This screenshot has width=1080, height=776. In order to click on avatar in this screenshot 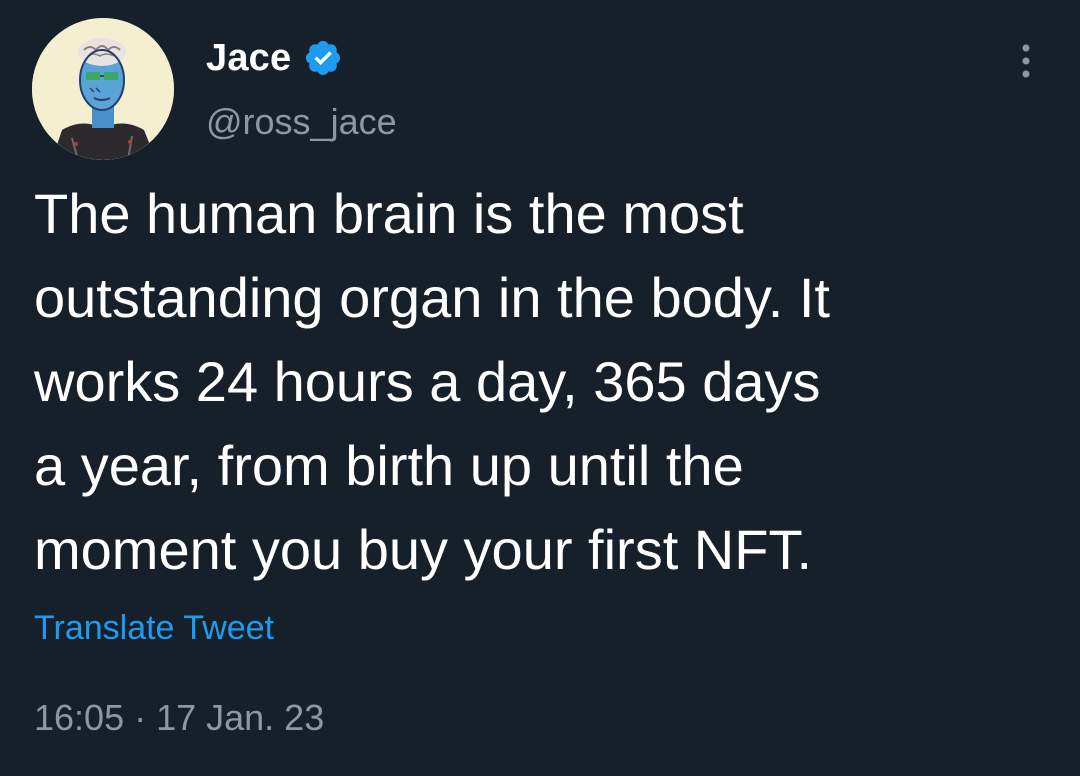, I will do `click(103, 89)`.